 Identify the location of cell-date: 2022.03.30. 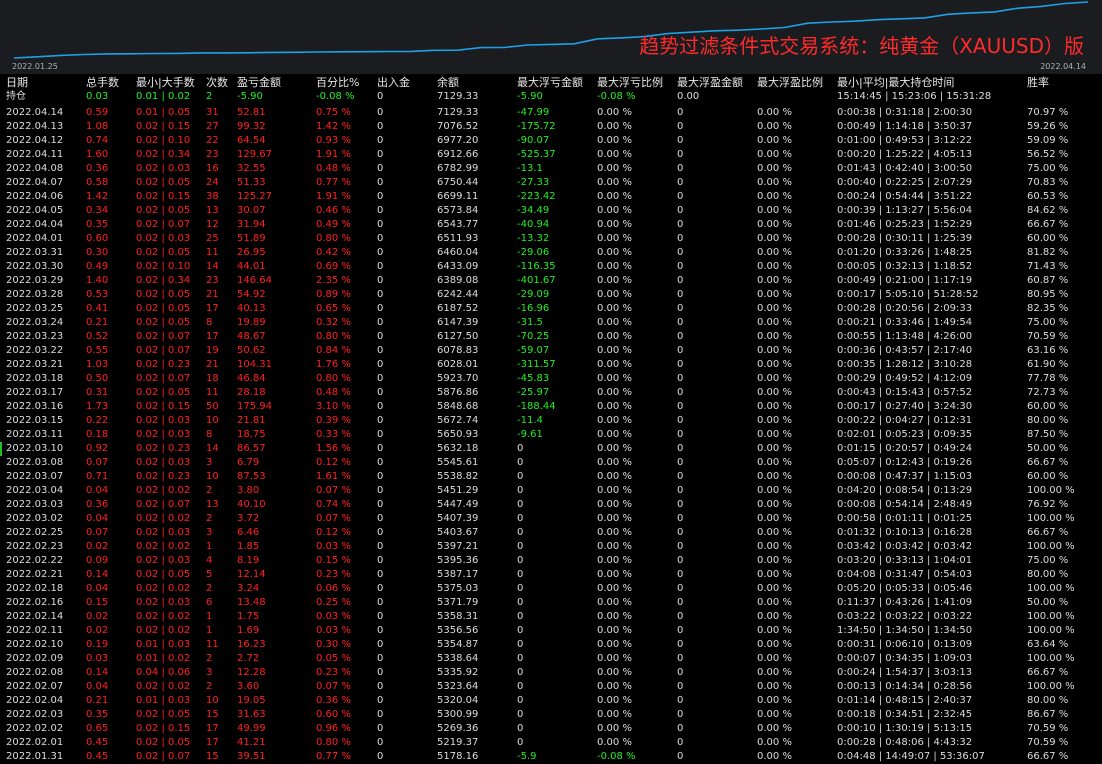
(35, 266).